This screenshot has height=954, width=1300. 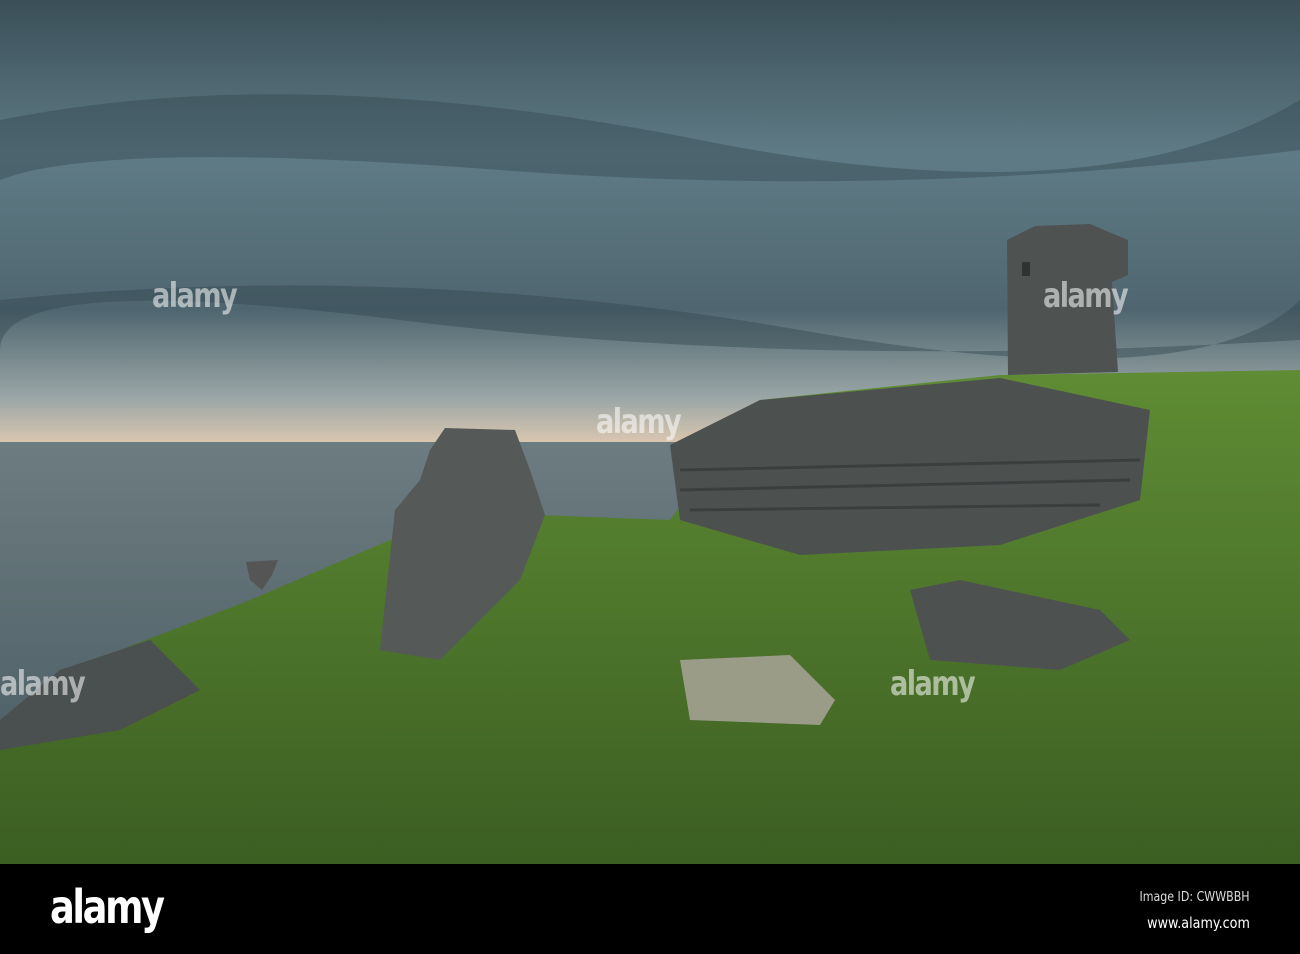 What do you see at coordinates (650, 909) in the screenshot?
I see `footer-bar: alamy Image ID: CWWBBH www.alamy.com` at bounding box center [650, 909].